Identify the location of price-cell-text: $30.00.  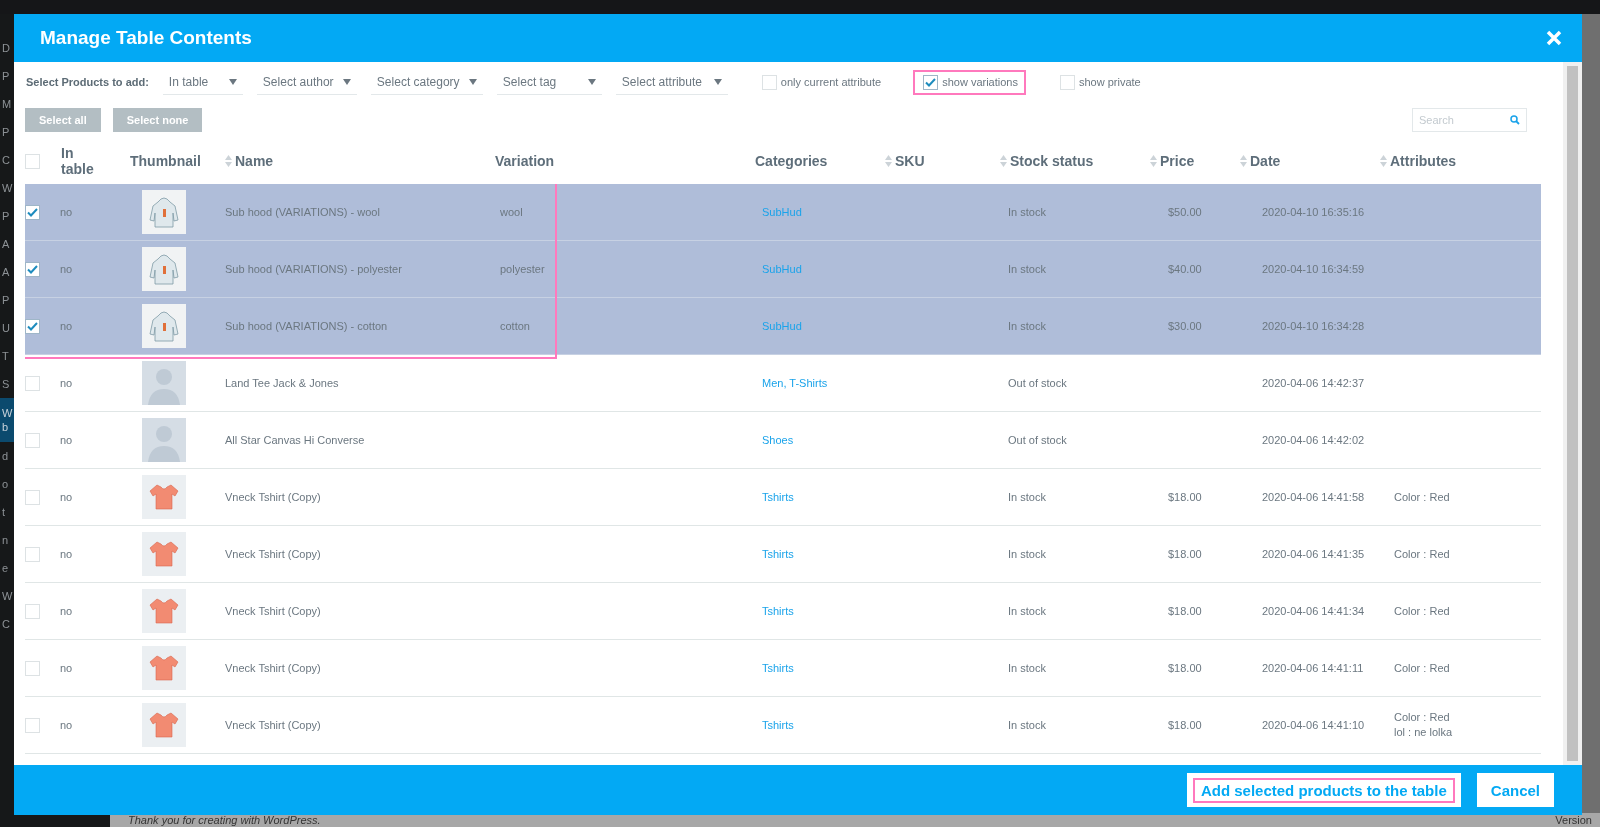
(1185, 326).